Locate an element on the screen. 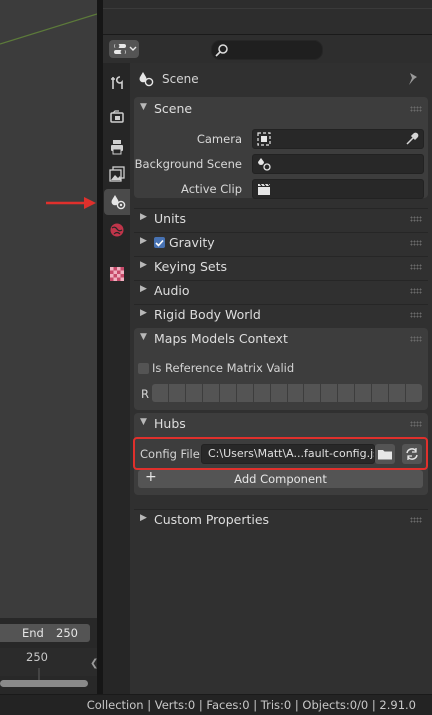 This screenshot has width=432, height=715. properties-editor-icon is located at coordinates (125, 49).